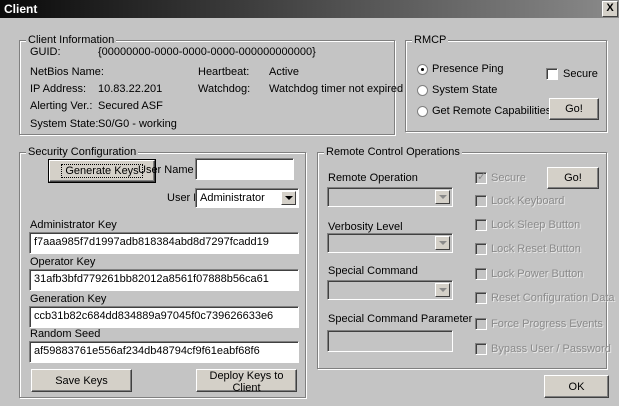  Describe the element at coordinates (64, 124) in the screenshot. I see `system-state-label: System State:` at that location.